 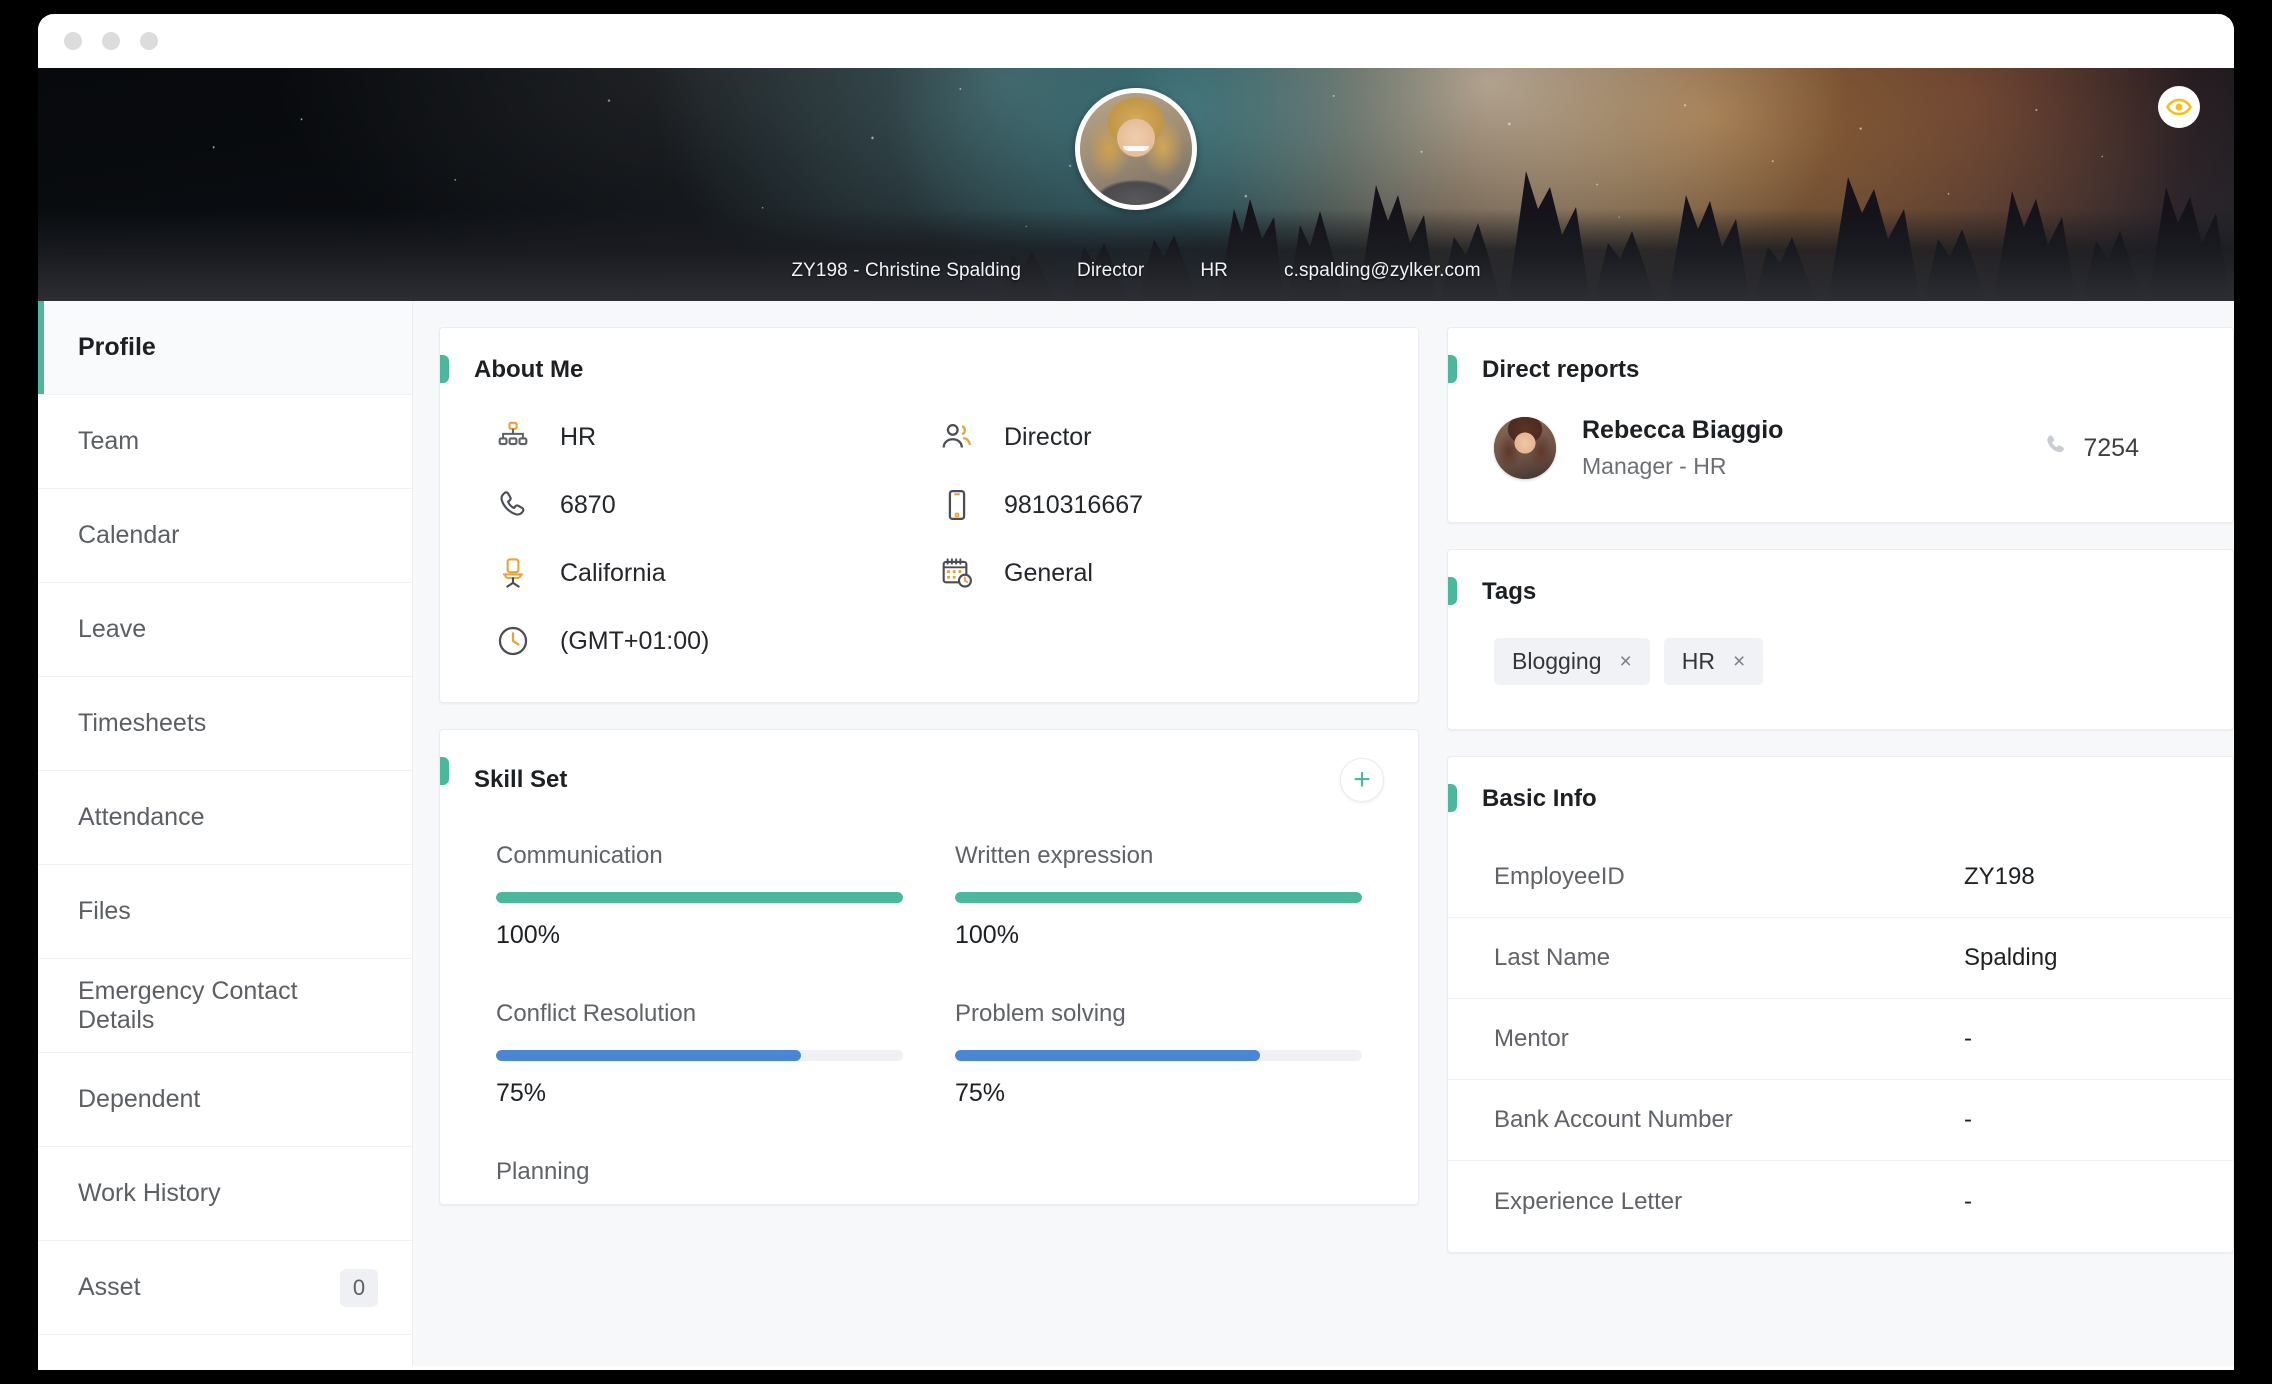 What do you see at coordinates (111, 41) in the screenshot?
I see `window-minimize-dot` at bounding box center [111, 41].